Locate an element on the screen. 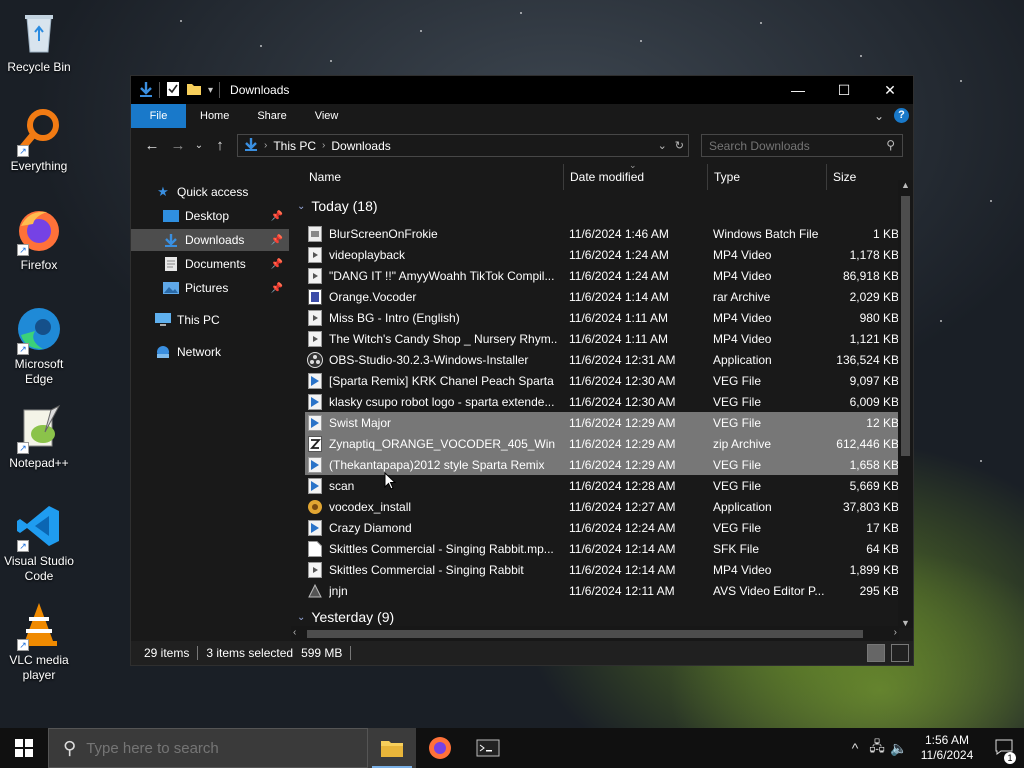 The height and width of the screenshot is (768, 1024). tab-view: View is located at coordinates (327, 116).